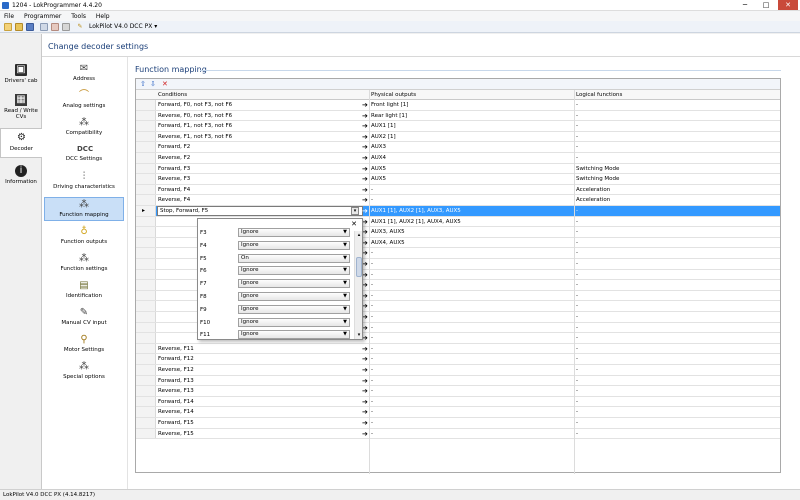 The image size is (800, 500). Describe the element at coordinates (676, 169) in the screenshot. I see `cell-logical-functions: Switching Mode` at that location.